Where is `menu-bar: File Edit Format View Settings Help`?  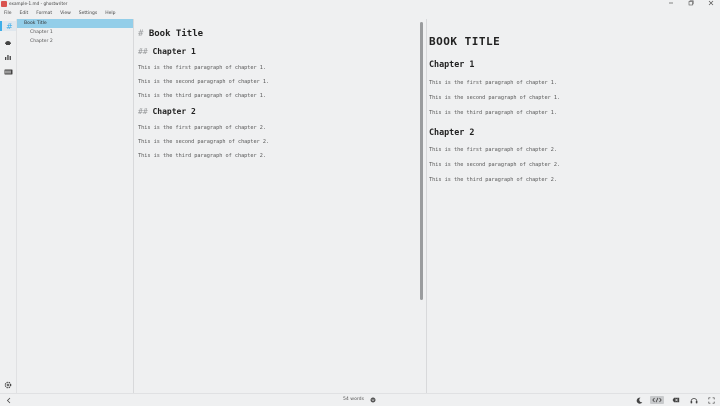 menu-bar: File Edit Format View Settings Help is located at coordinates (360, 14).